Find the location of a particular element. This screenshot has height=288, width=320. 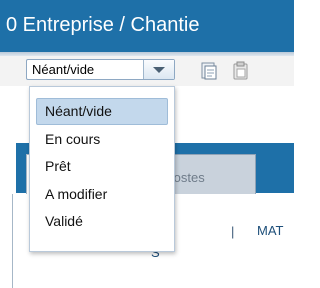

chevron-down-icon is located at coordinates (158, 69).